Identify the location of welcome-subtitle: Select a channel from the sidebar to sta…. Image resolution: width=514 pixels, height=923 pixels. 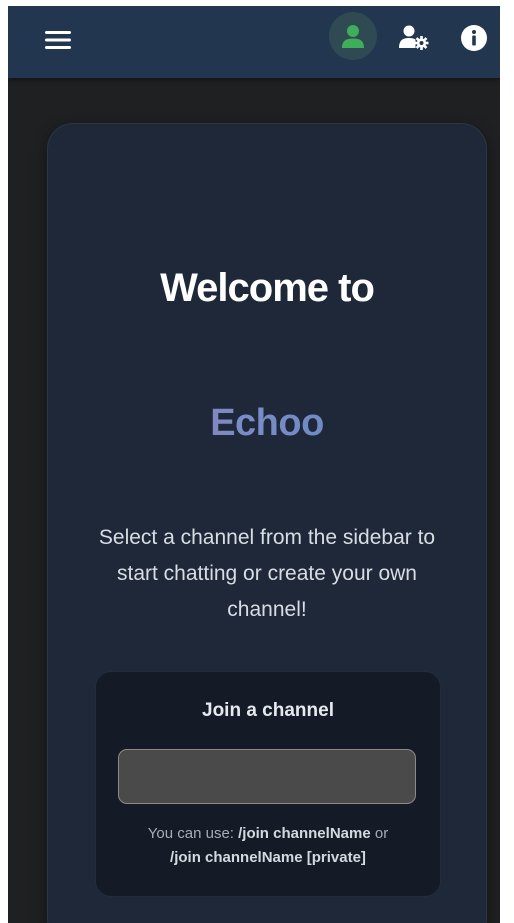
(267, 573).